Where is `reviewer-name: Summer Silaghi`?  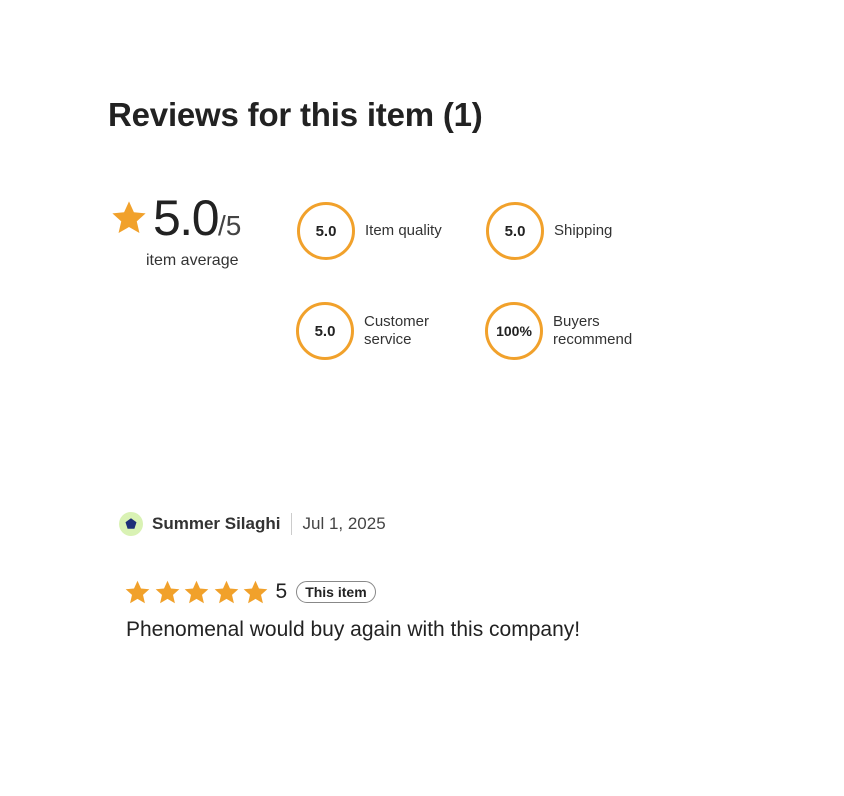 reviewer-name: Summer Silaghi is located at coordinates (216, 524).